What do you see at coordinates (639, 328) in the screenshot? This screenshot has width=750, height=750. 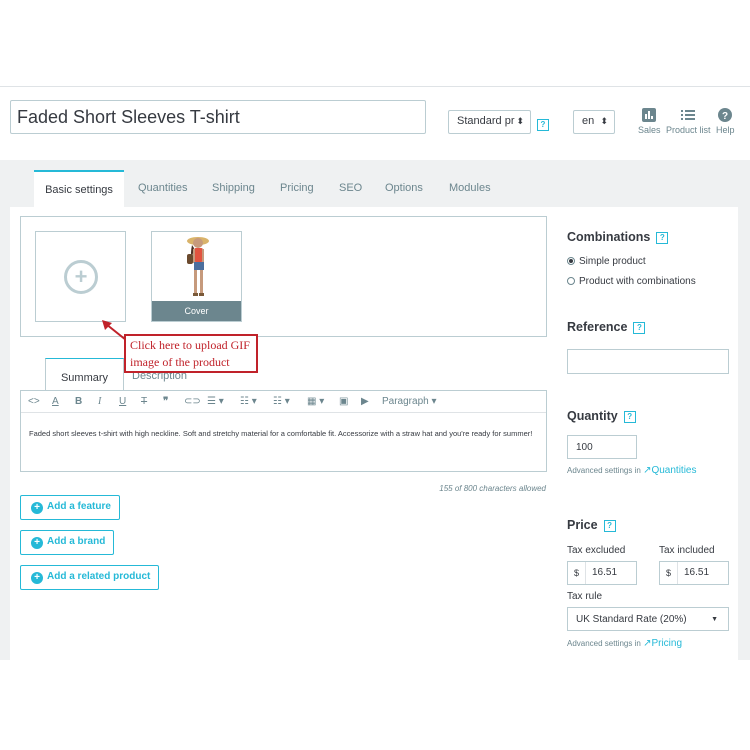 I see `reference-help-icon: ?` at bounding box center [639, 328].